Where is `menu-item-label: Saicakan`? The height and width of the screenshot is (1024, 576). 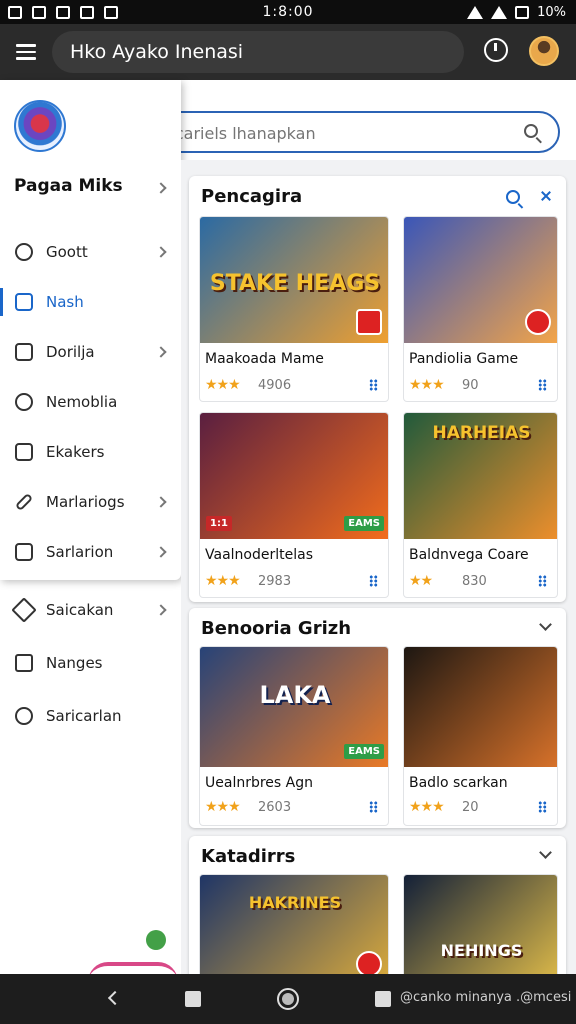 menu-item-label: Saicakan is located at coordinates (80, 610).